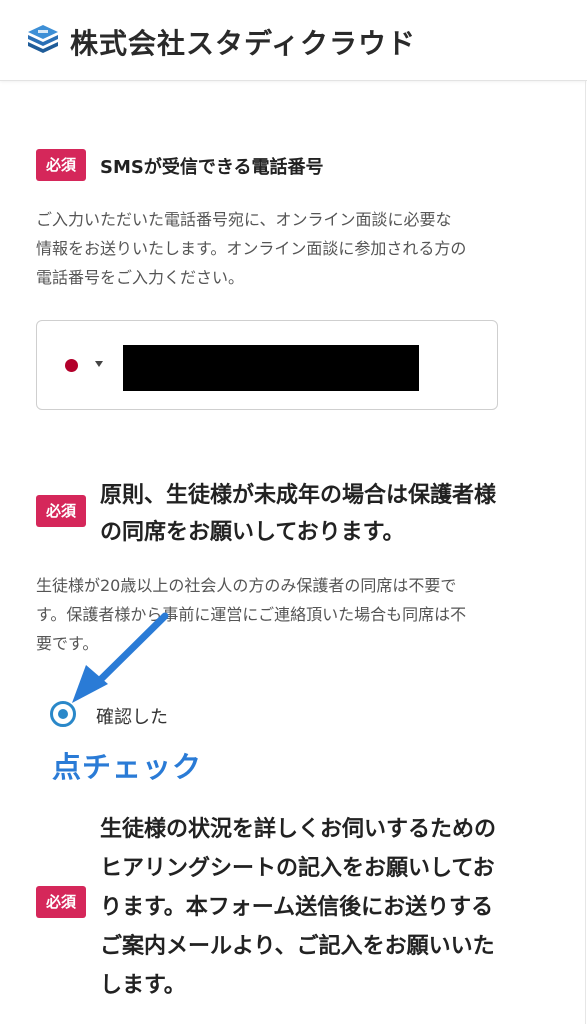 This screenshot has height=1024, width=587. What do you see at coordinates (61, 902) in the screenshot?
I see `required-badge: 必須` at bounding box center [61, 902].